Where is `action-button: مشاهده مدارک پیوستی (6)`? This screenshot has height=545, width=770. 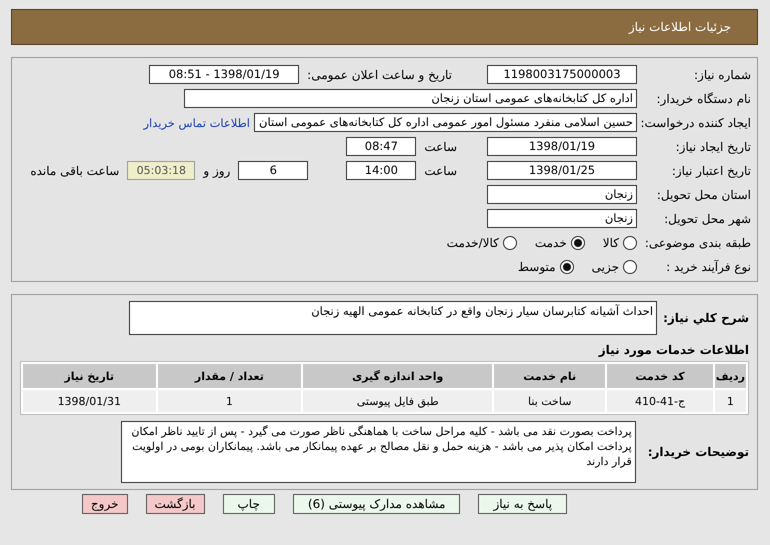 action-button: مشاهده مدارک پیوستی (6) is located at coordinates (376, 504).